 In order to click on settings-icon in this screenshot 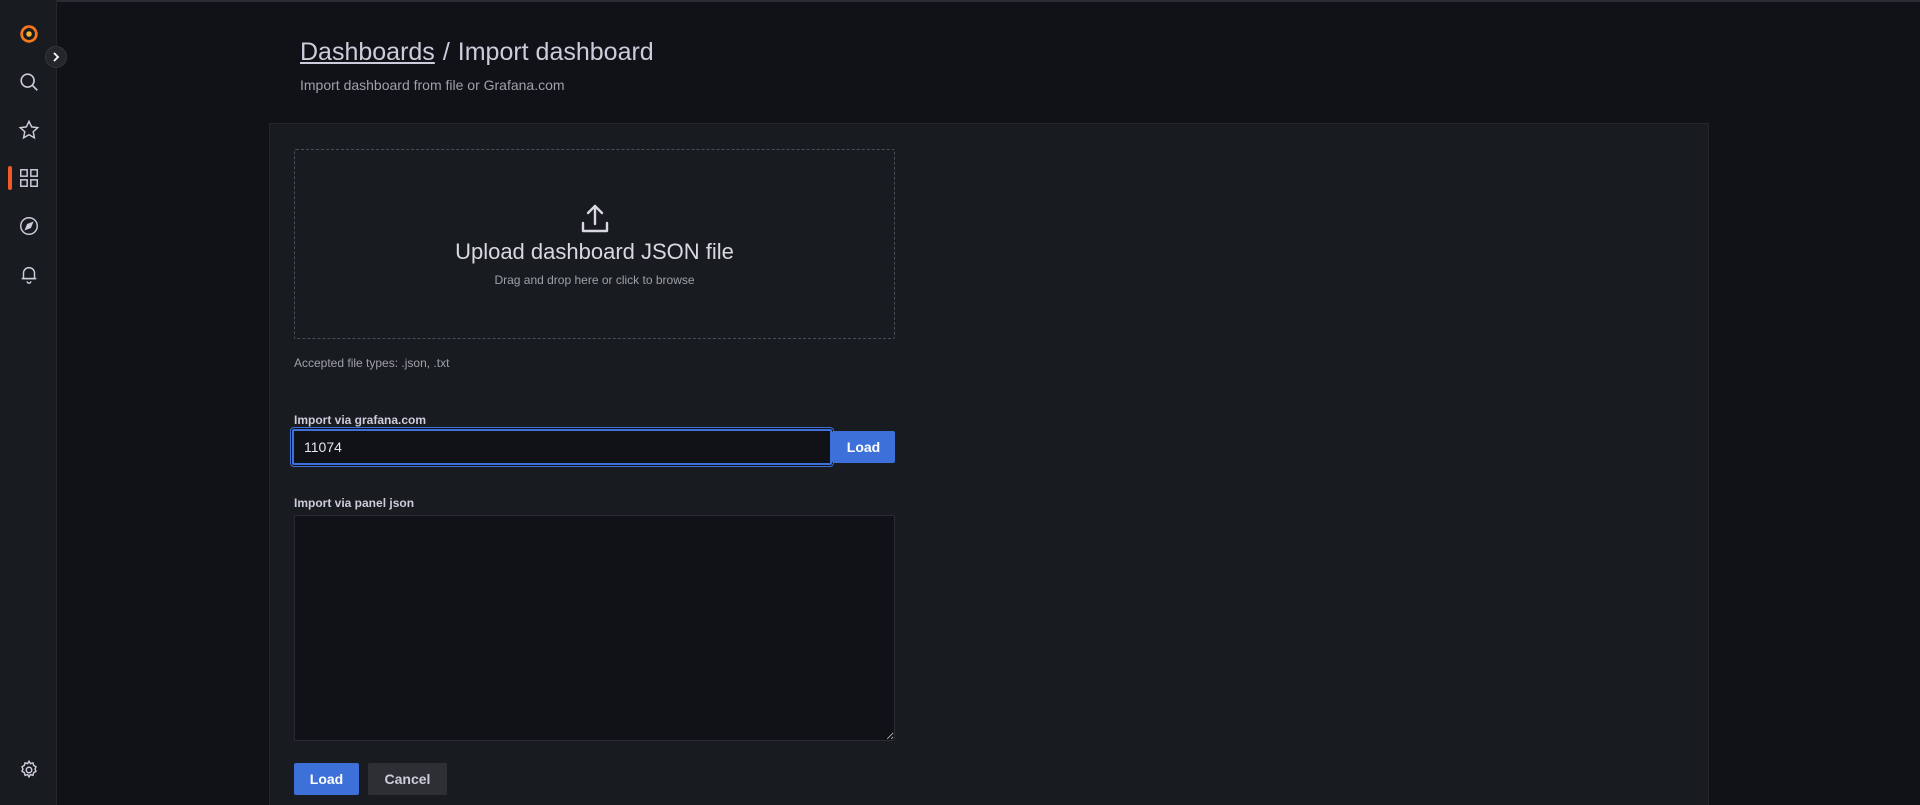, I will do `click(28, 770)`.